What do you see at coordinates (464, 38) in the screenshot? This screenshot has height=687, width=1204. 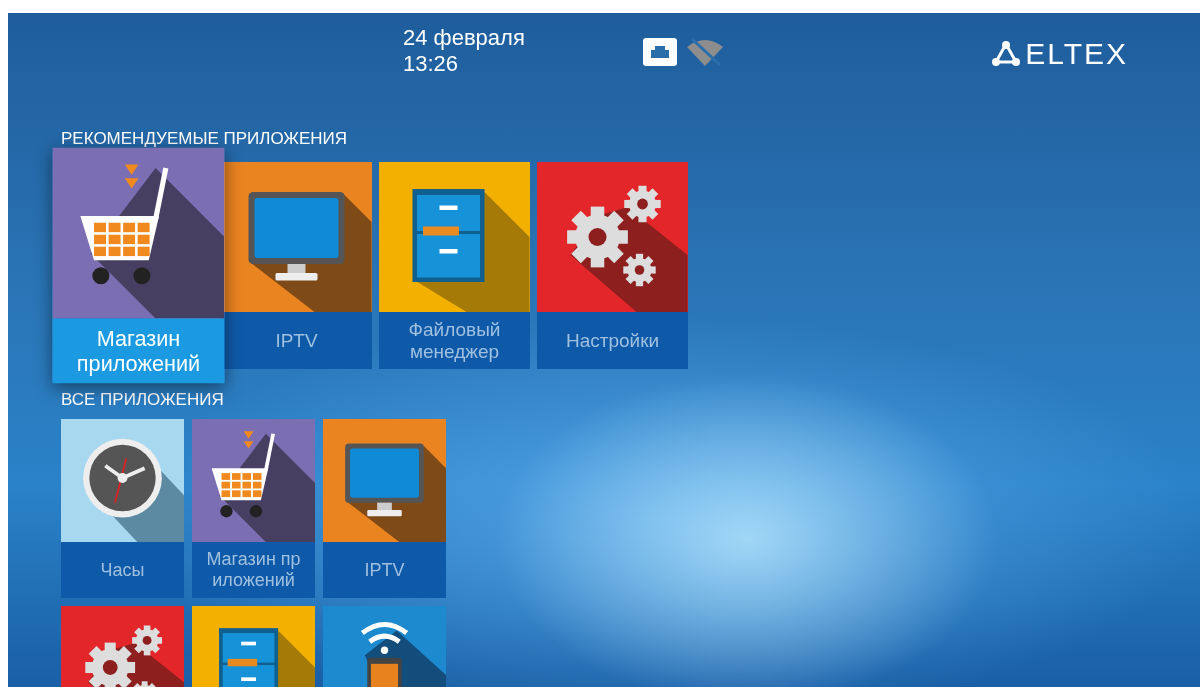 I see `date-text: 24 февраля` at bounding box center [464, 38].